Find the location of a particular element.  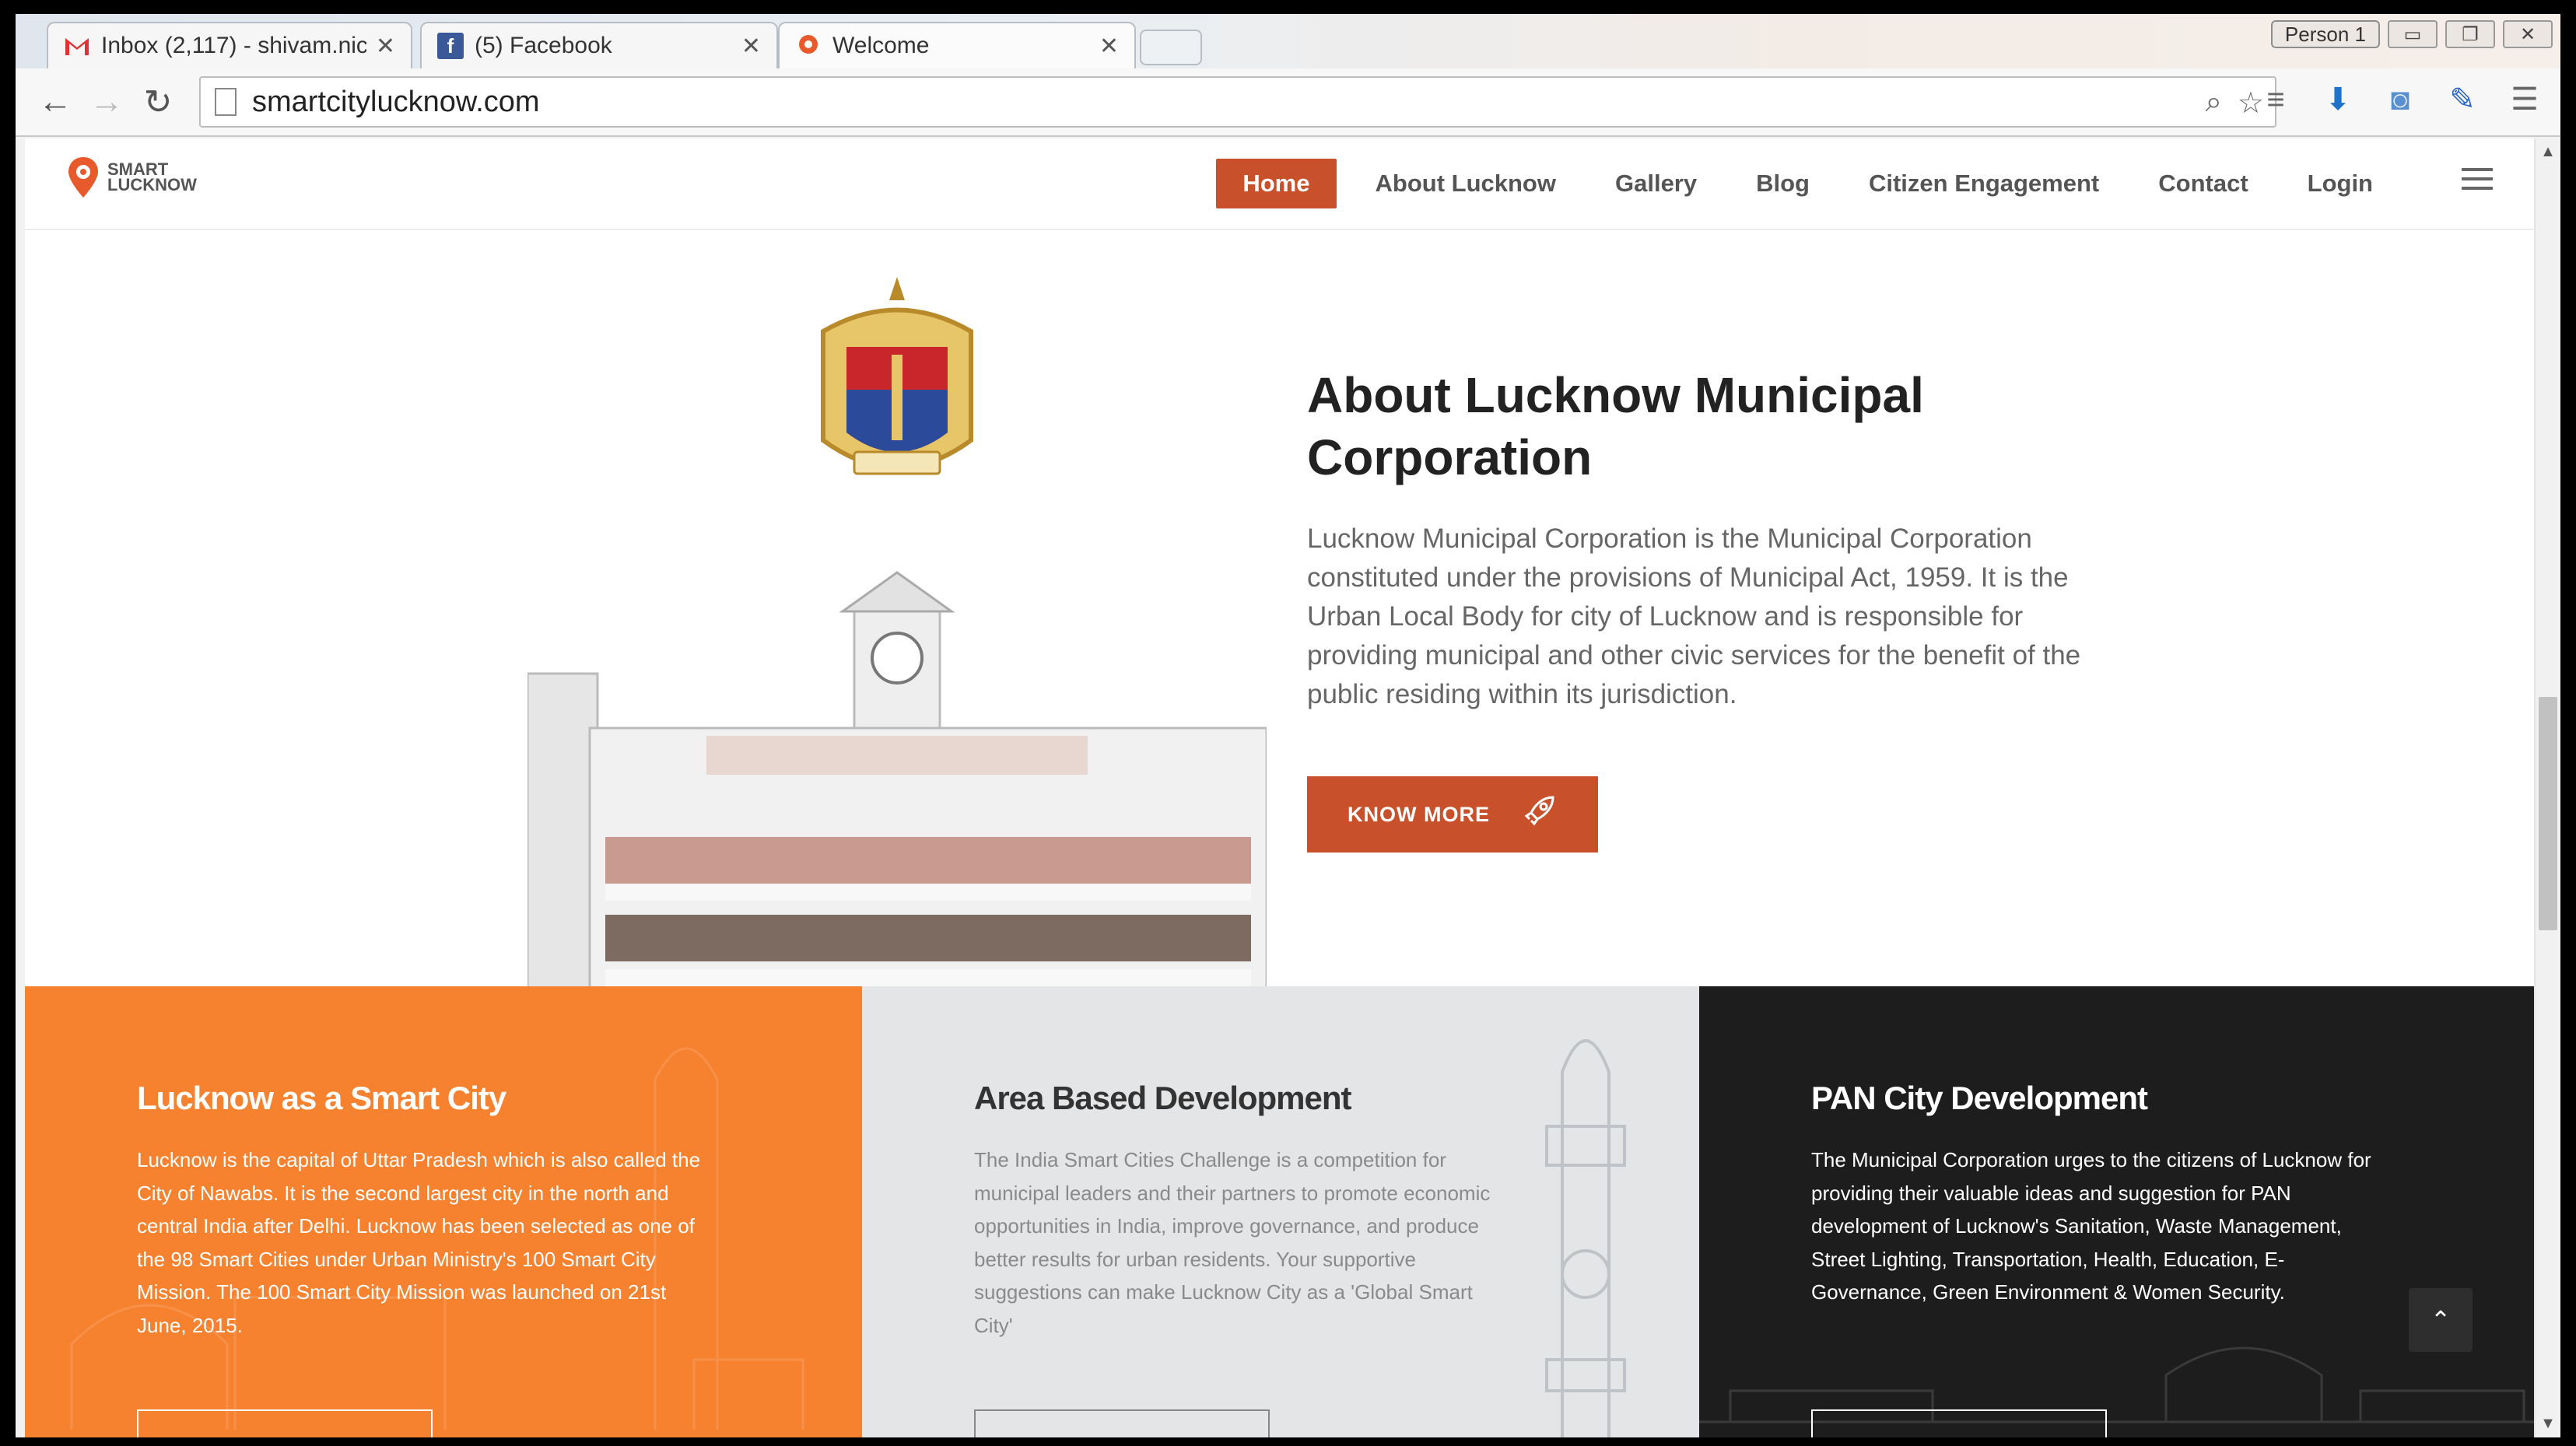

translate-extension-icon: ✎ is located at coordinates (2463, 100).